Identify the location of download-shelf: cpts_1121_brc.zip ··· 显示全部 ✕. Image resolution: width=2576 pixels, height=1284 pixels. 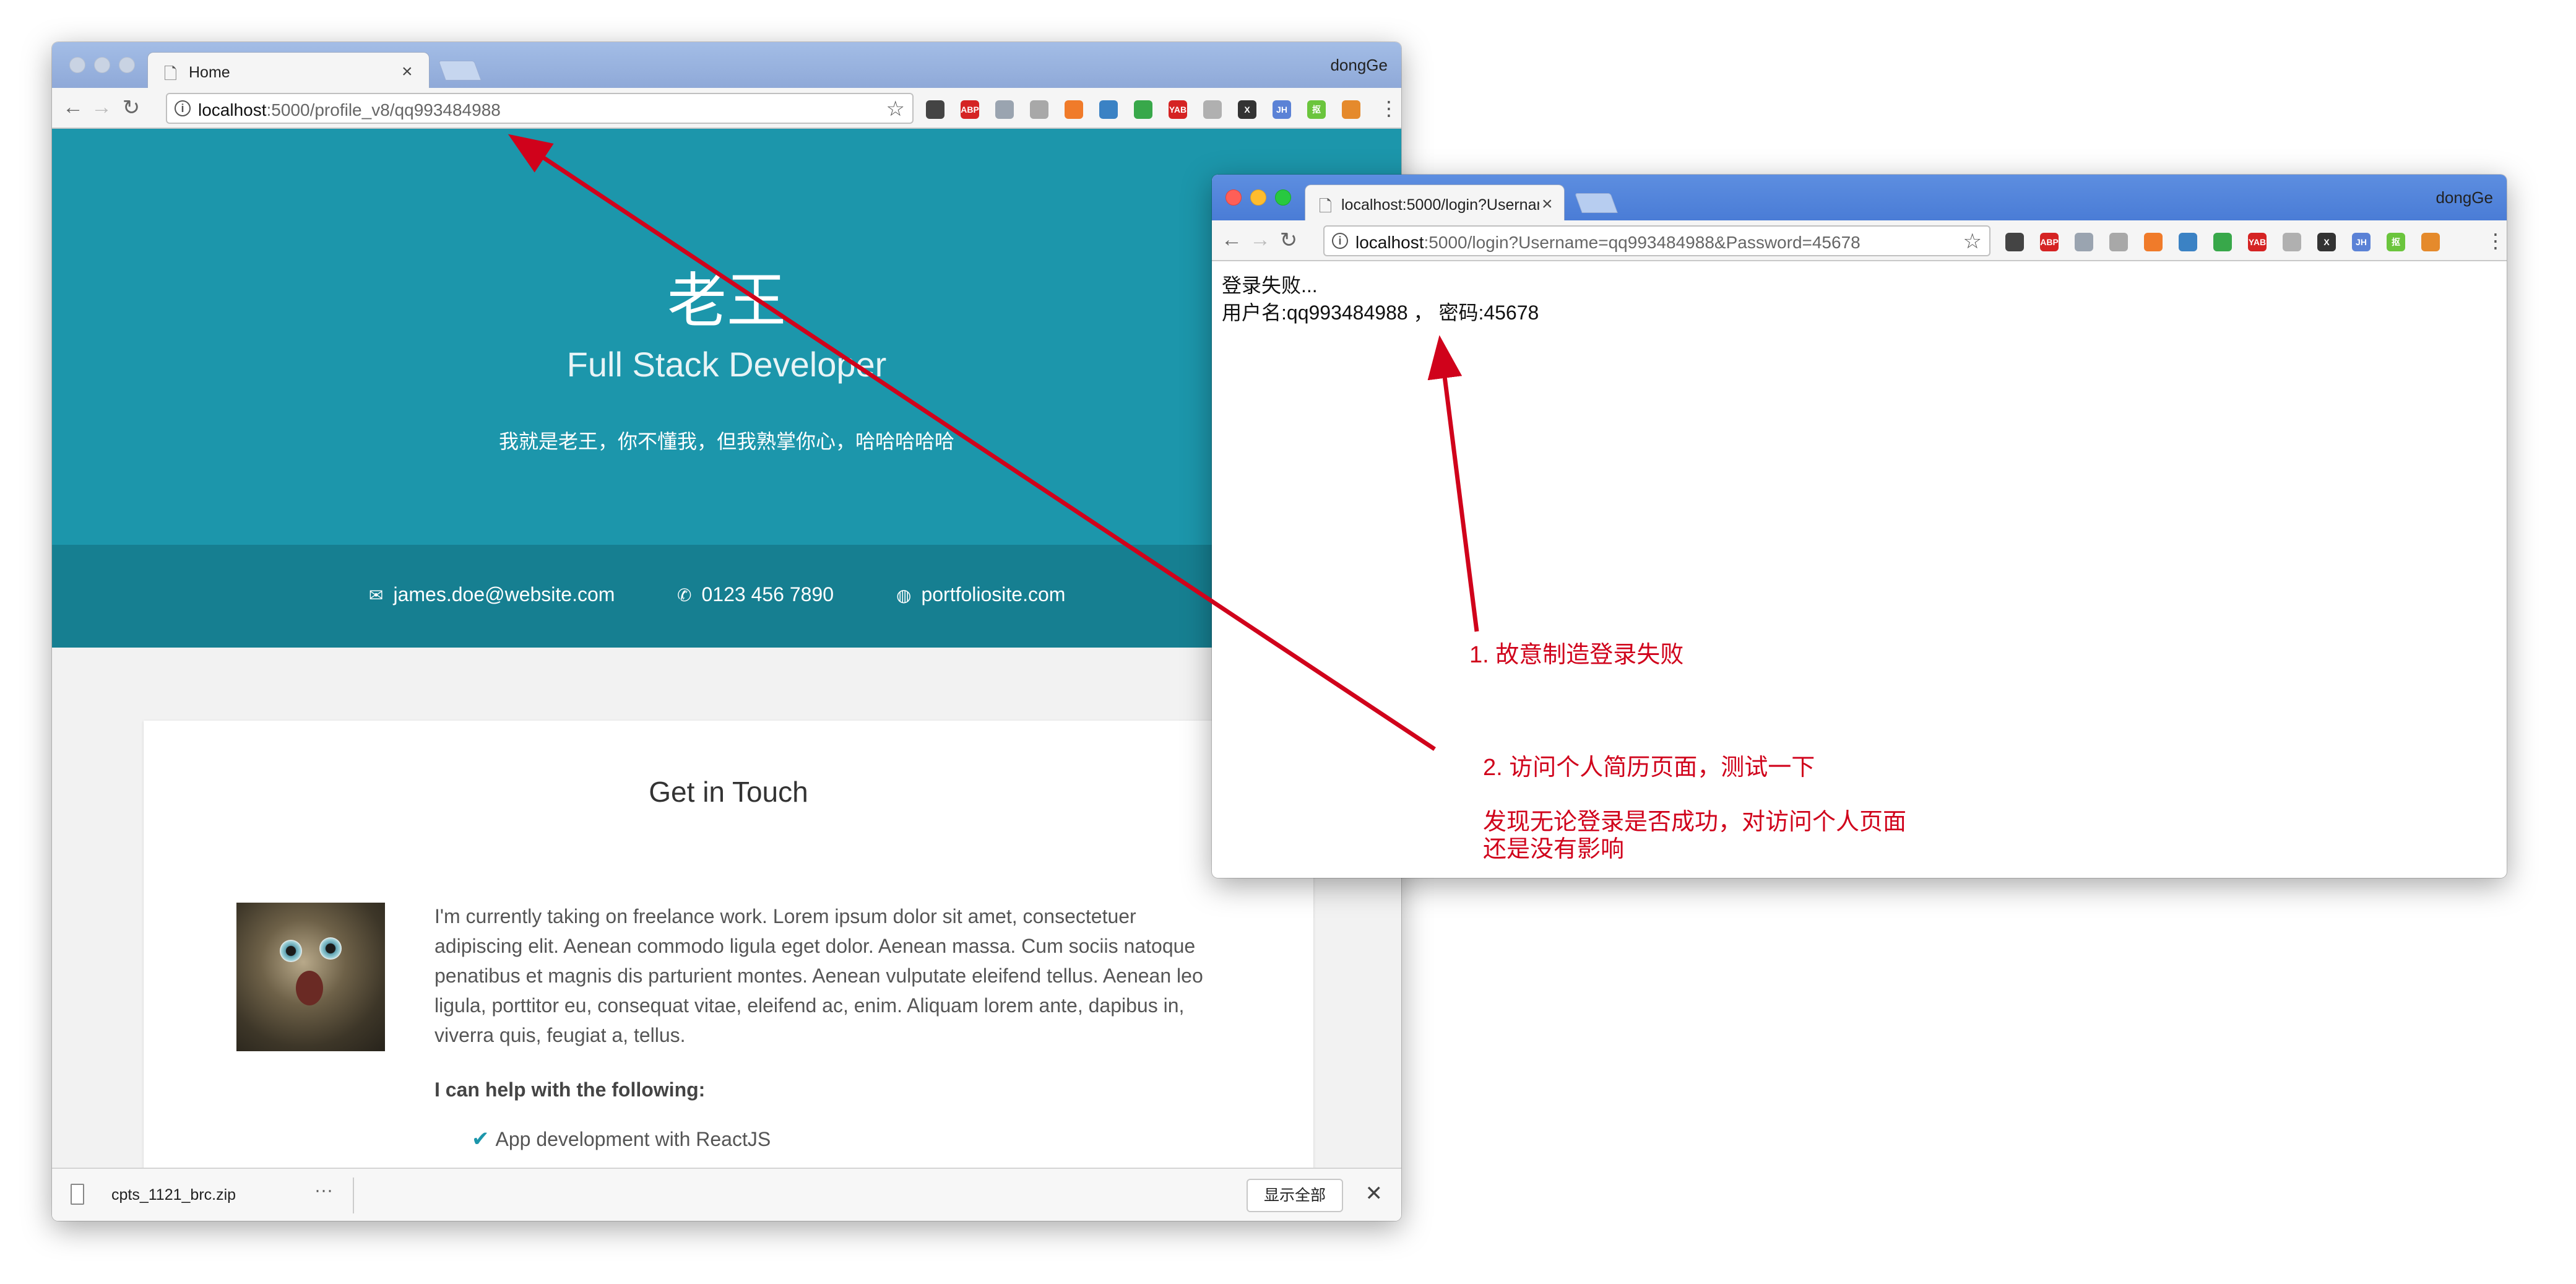
(726, 1194).